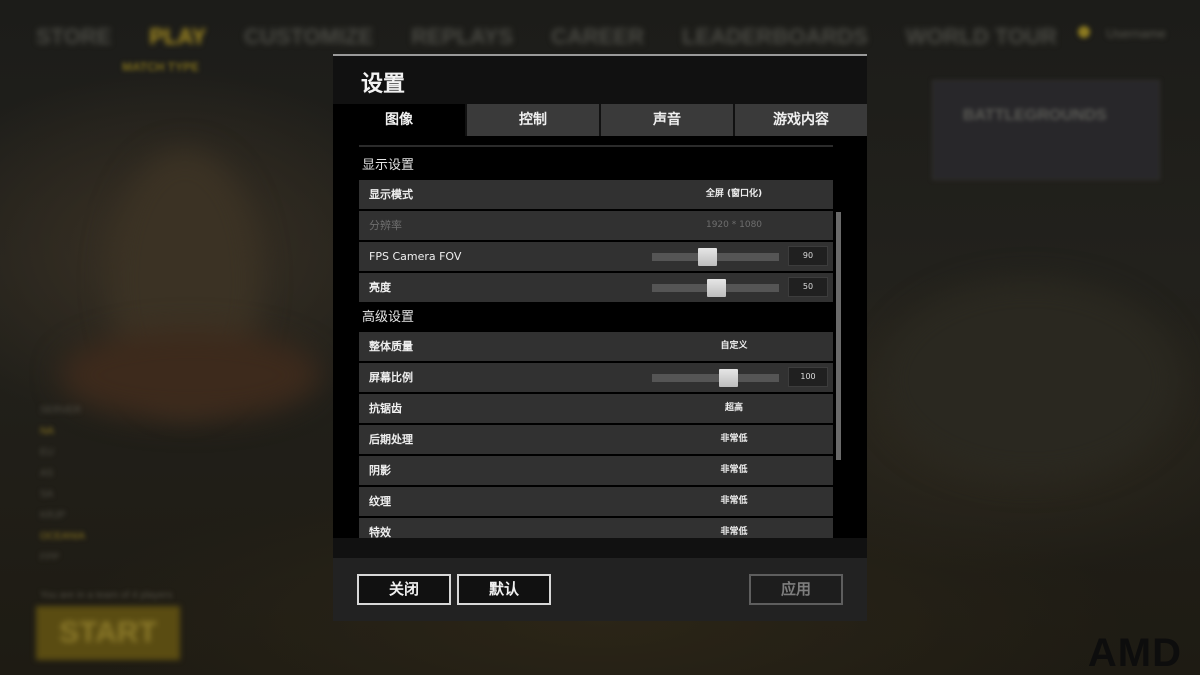  I want to click on bg-side-item: AS, so click(47, 473).